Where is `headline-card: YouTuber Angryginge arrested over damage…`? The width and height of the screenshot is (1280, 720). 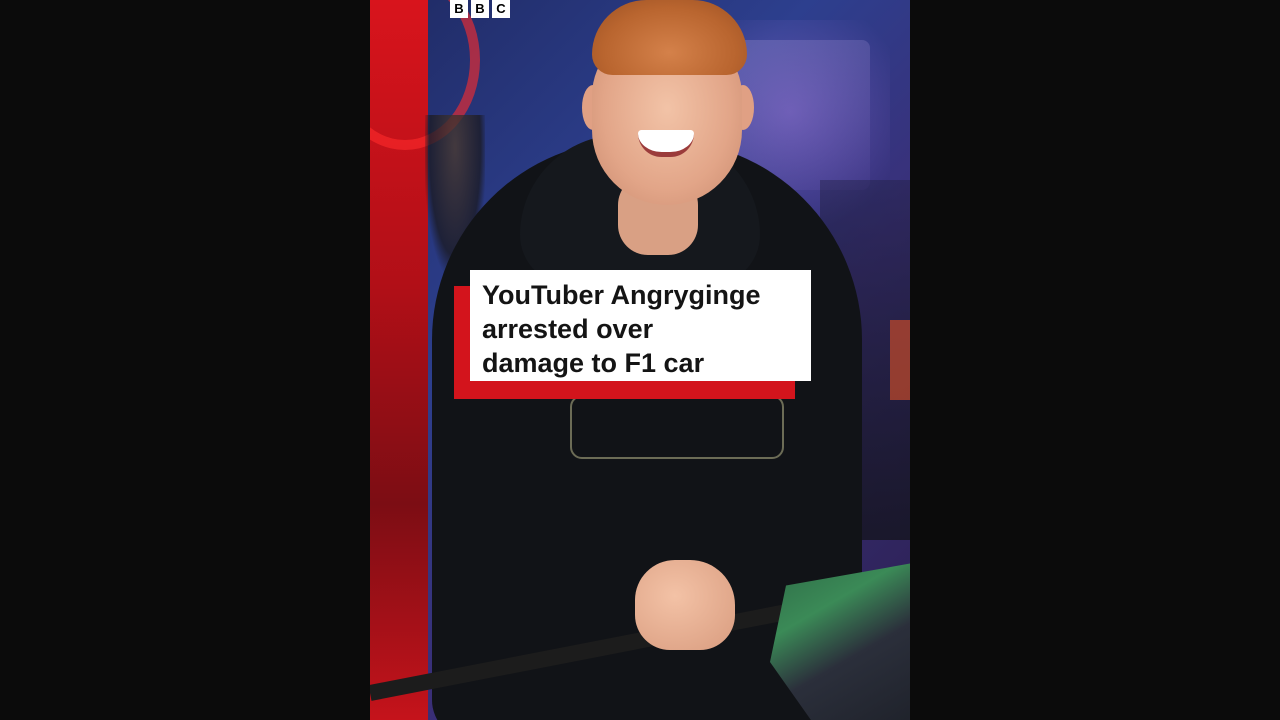 headline-card: YouTuber Angryginge arrested over damage… is located at coordinates (640, 325).